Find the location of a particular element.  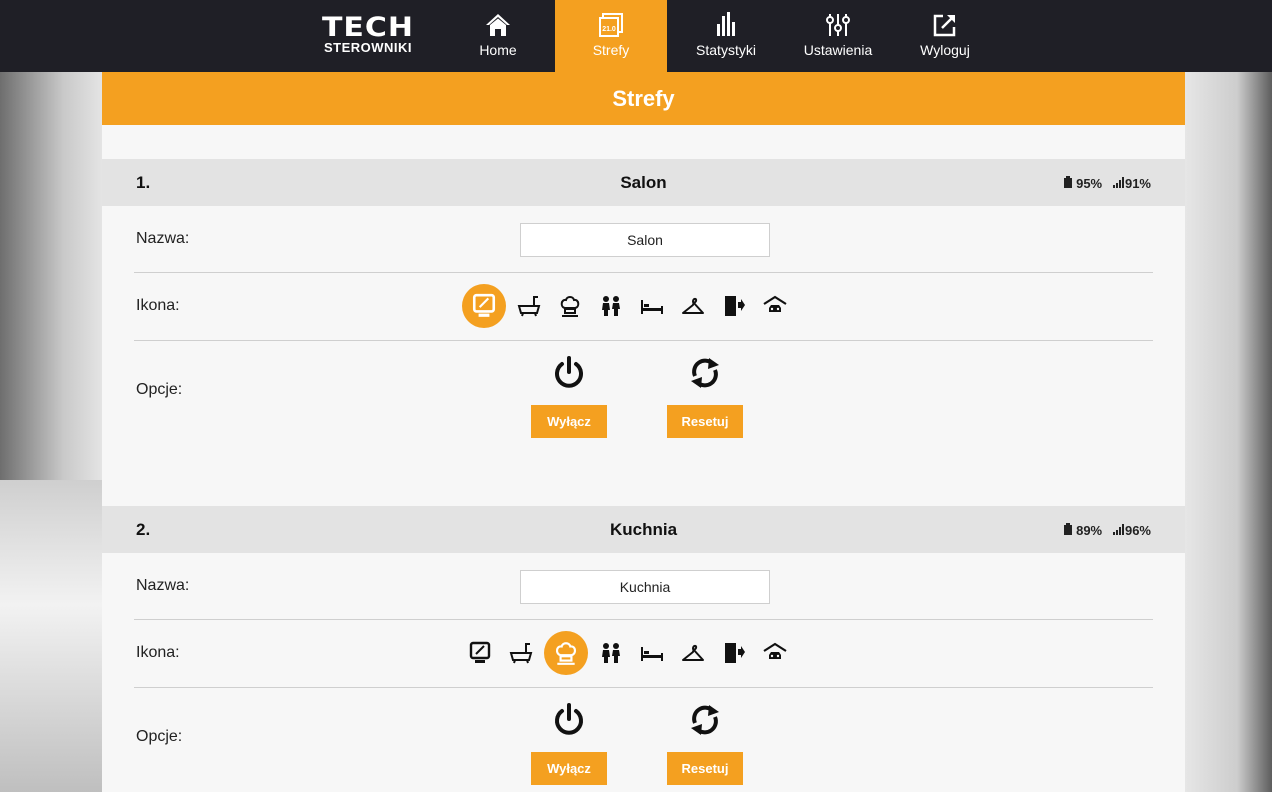

nav-ustawienia: Ustawienia is located at coordinates (838, 36).